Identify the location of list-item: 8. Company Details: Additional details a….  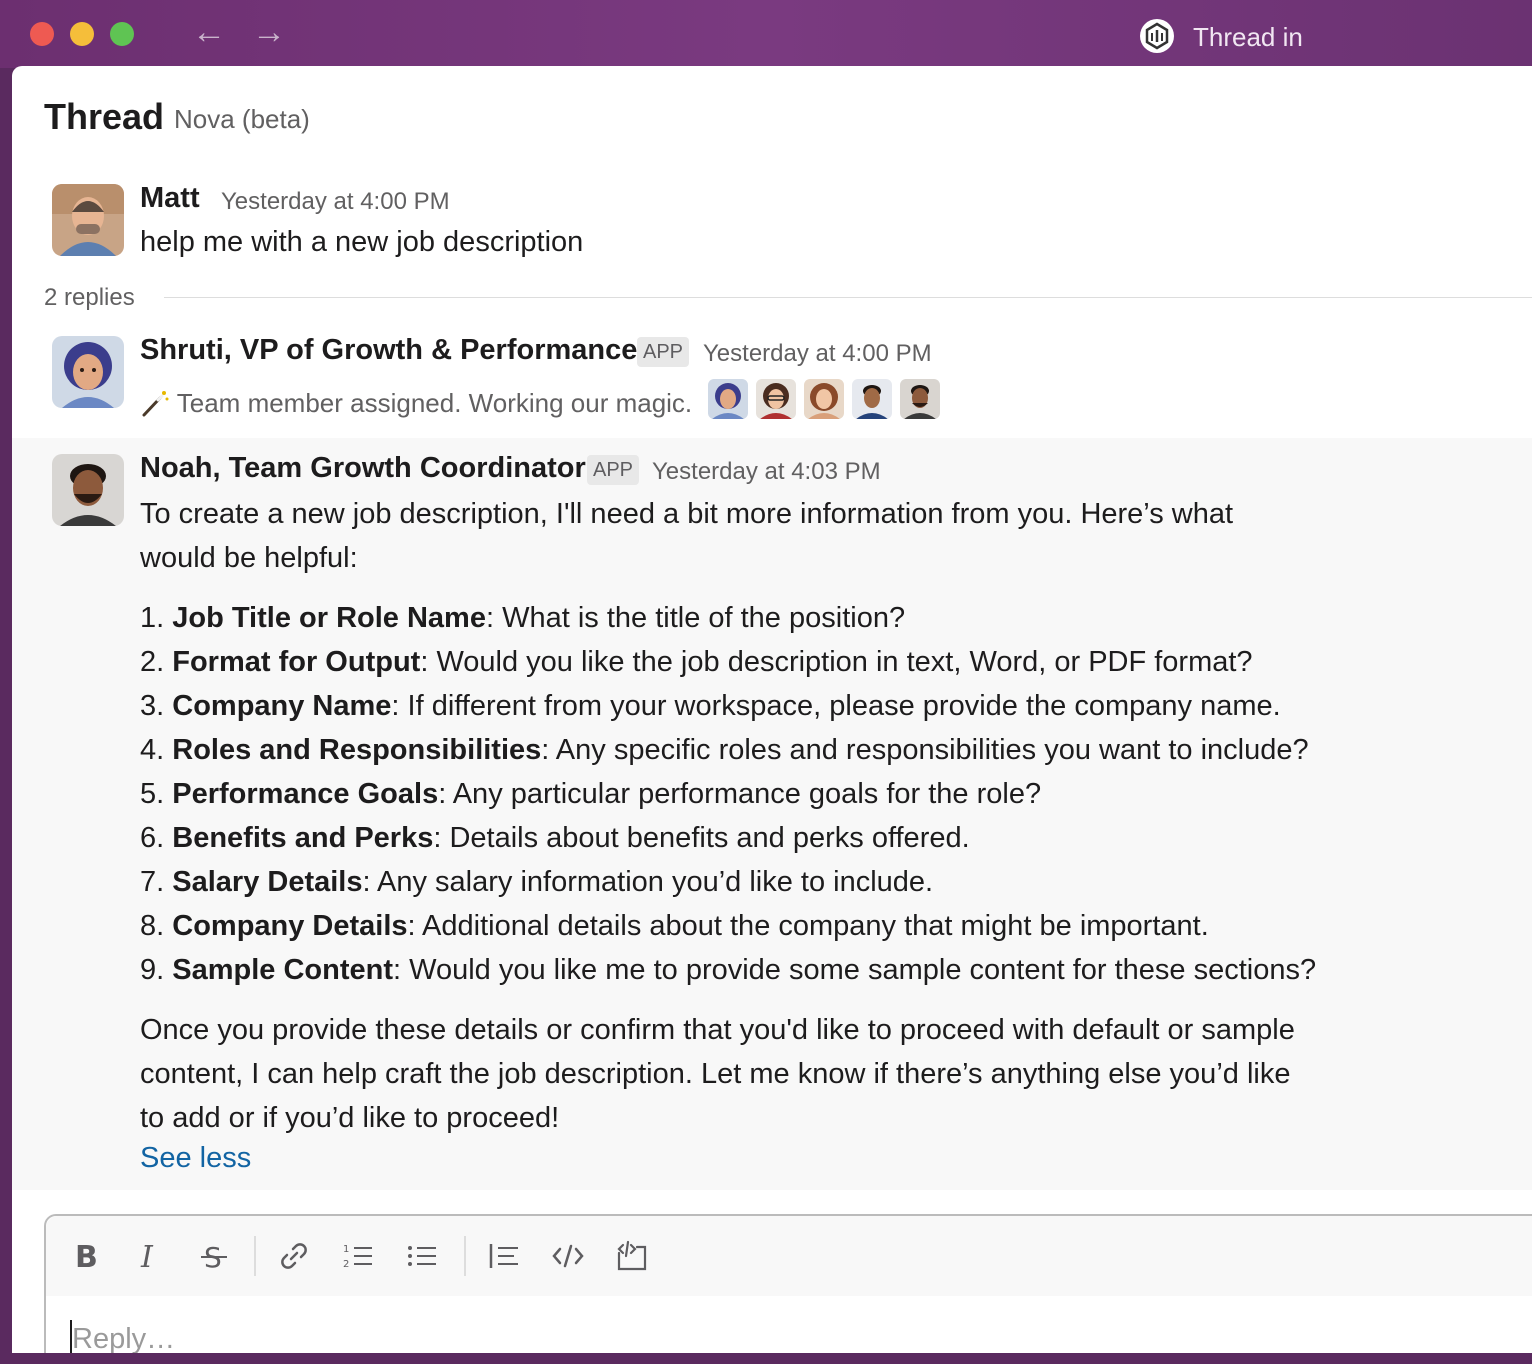
(674, 926).